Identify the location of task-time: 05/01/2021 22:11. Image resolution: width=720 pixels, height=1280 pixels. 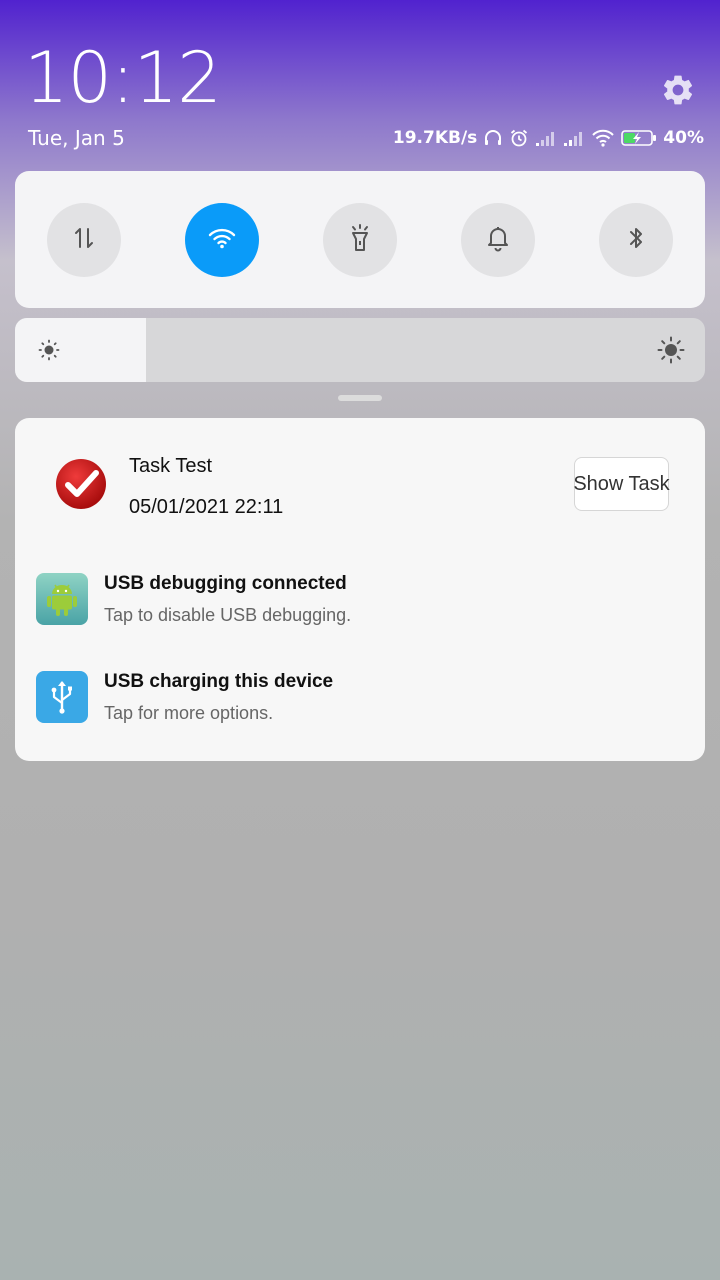
(206, 507).